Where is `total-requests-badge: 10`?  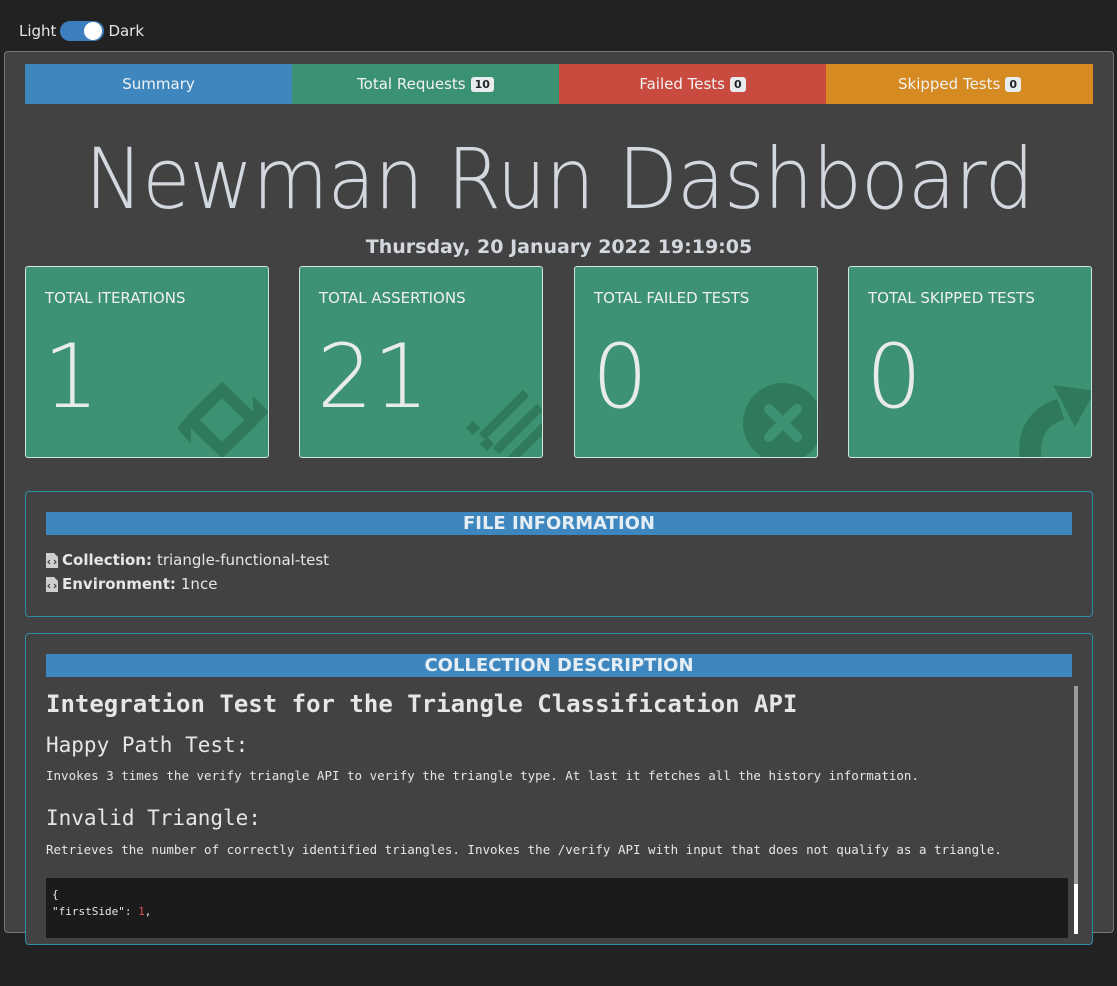 total-requests-badge: 10 is located at coordinates (482, 84).